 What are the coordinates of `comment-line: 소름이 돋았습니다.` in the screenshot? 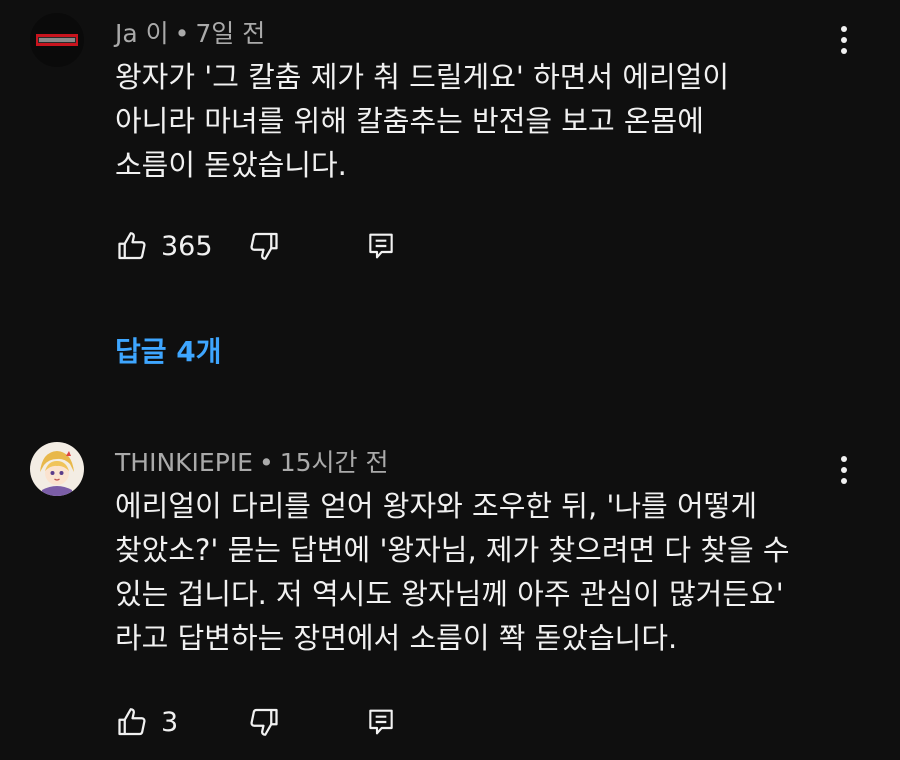 It's located at (231, 165).